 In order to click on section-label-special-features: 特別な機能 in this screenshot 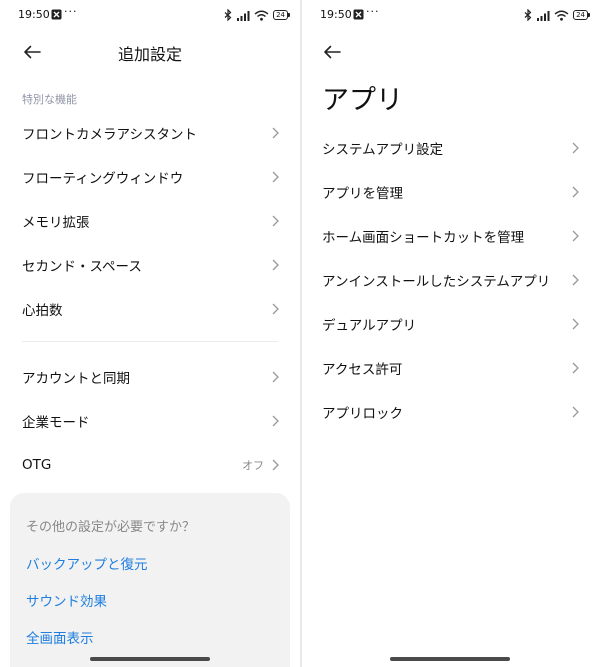, I will do `click(49, 99)`.